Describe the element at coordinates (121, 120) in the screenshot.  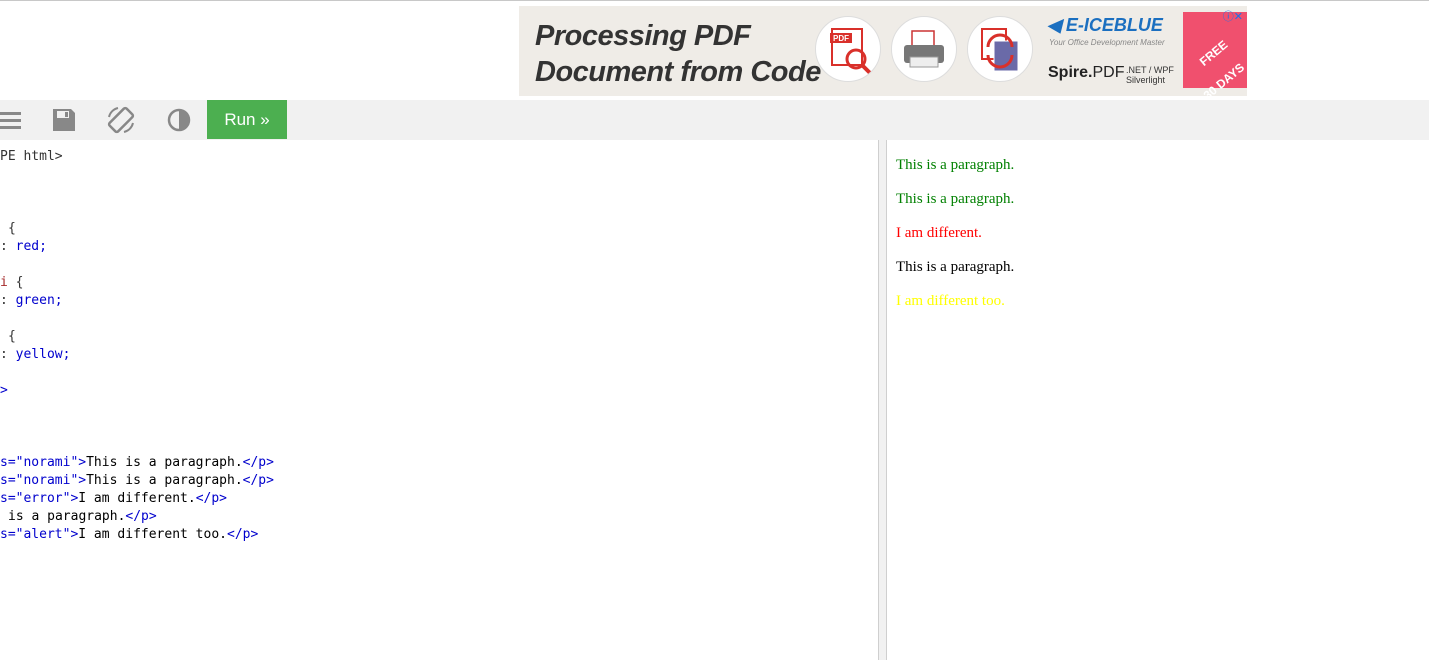
I see `rotate-icon` at that location.